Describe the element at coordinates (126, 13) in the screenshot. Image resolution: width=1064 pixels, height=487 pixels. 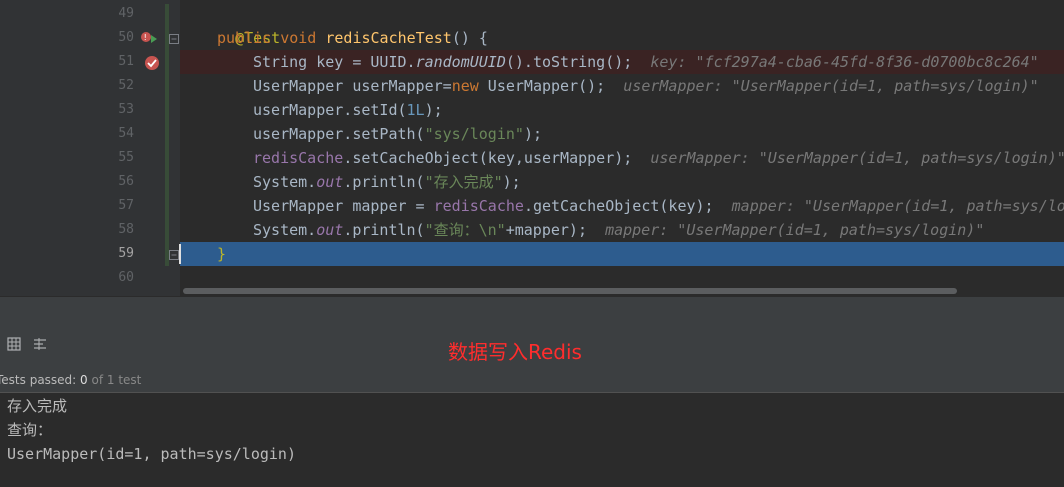
I see `line-number: 49` at that location.